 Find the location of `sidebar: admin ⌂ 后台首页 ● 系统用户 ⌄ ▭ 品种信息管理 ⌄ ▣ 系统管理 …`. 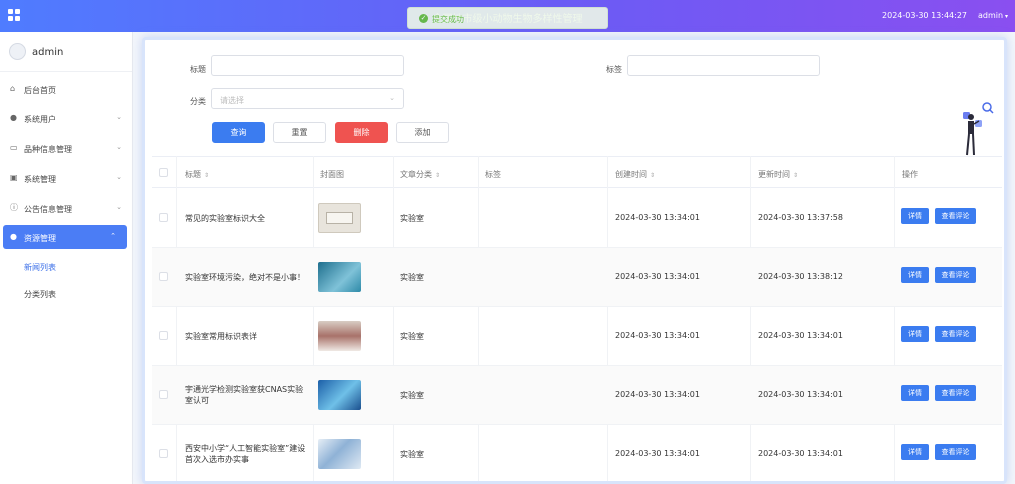

sidebar: admin ⌂ 后台首页 ● 系统用户 ⌄ ▭ 品种信息管理 ⌄ ▣ 系统管理 … is located at coordinates (66, 258).